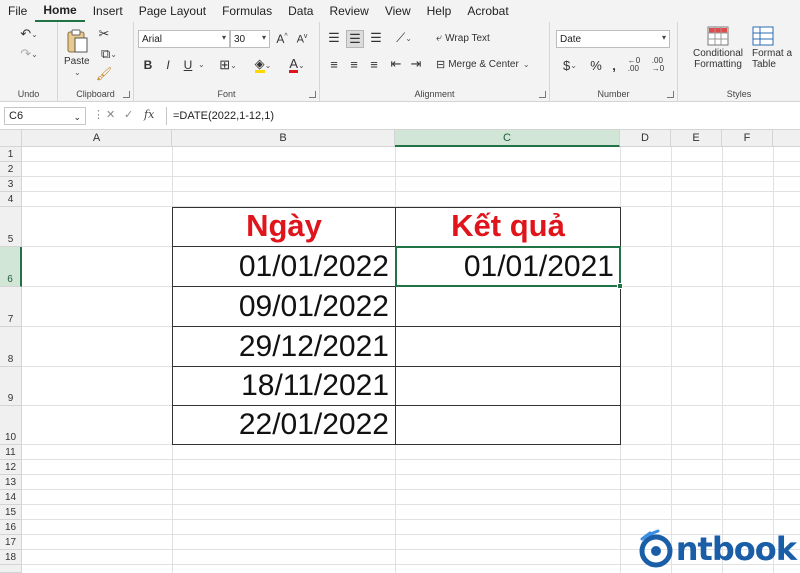 The height and width of the screenshot is (573, 800). I want to click on enter-icon: ✓, so click(128, 114).